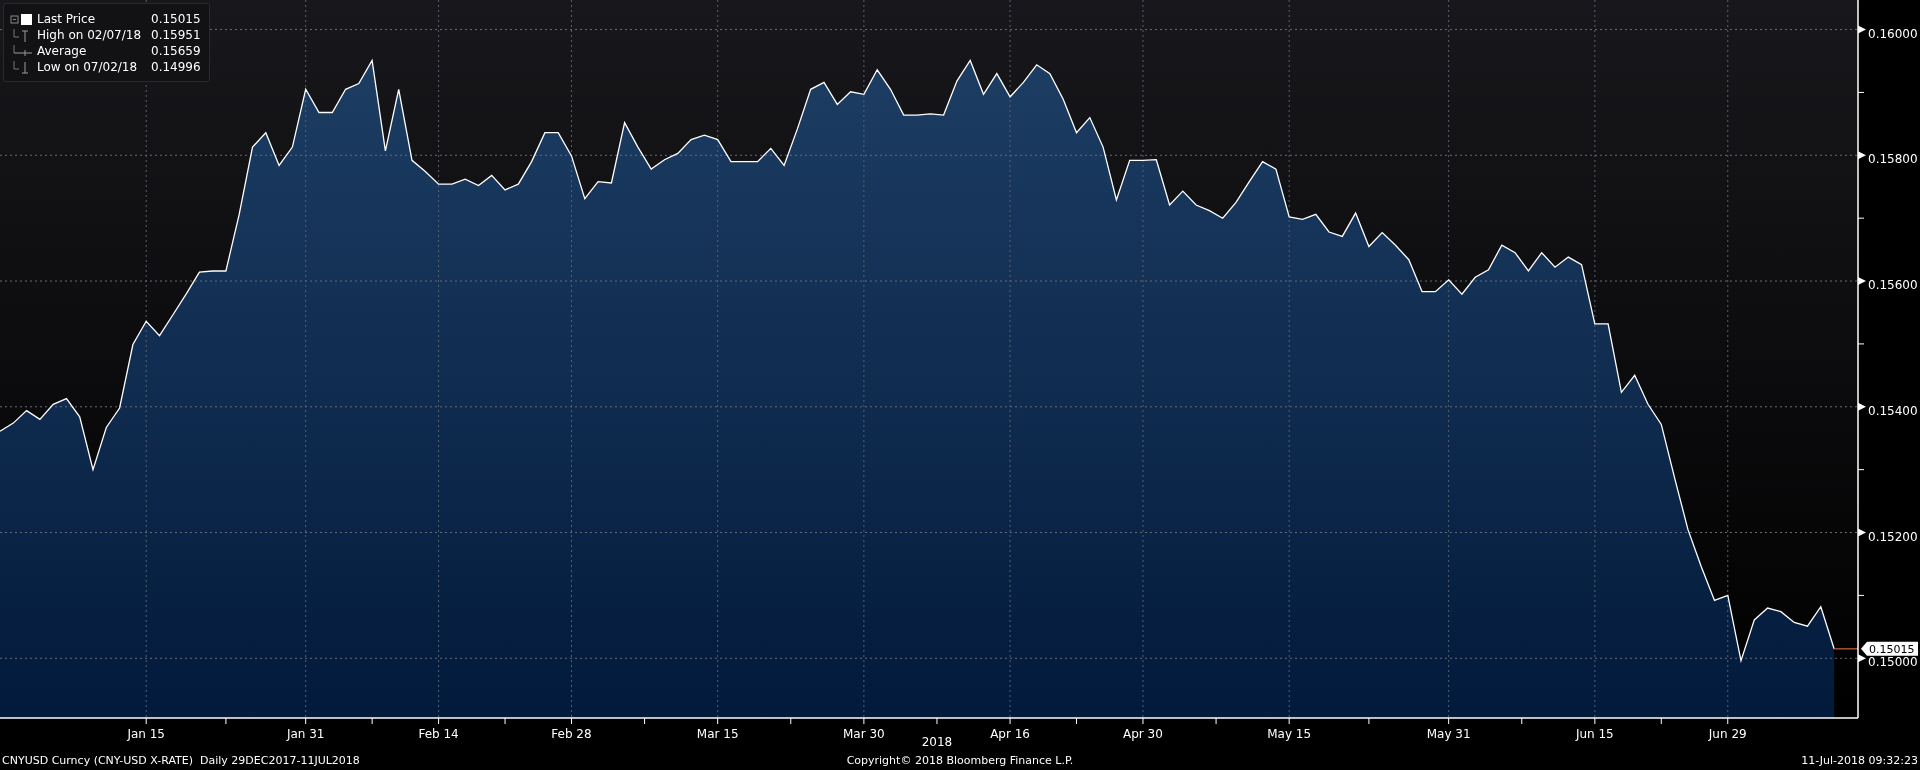 The width and height of the screenshot is (1920, 770). What do you see at coordinates (305, 734) in the screenshot?
I see `x-axis-label: Jan 31` at bounding box center [305, 734].